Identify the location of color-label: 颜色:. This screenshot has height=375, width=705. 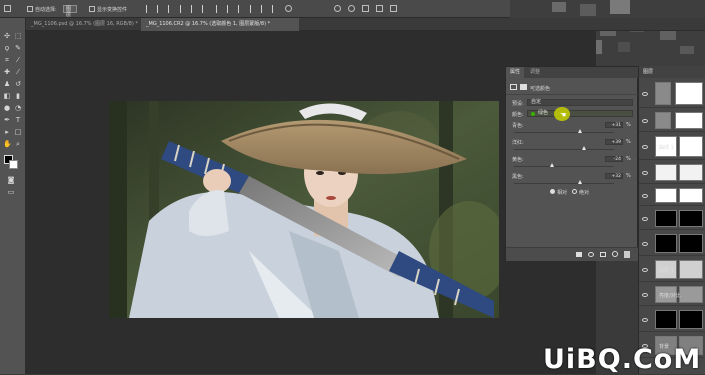
(518, 115).